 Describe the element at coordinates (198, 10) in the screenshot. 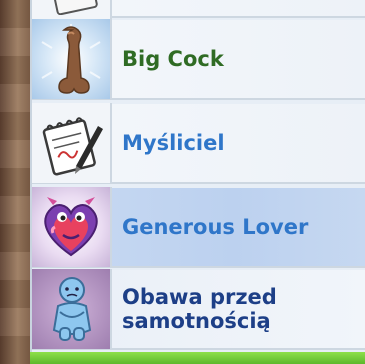

I see `trait-row-partial` at that location.